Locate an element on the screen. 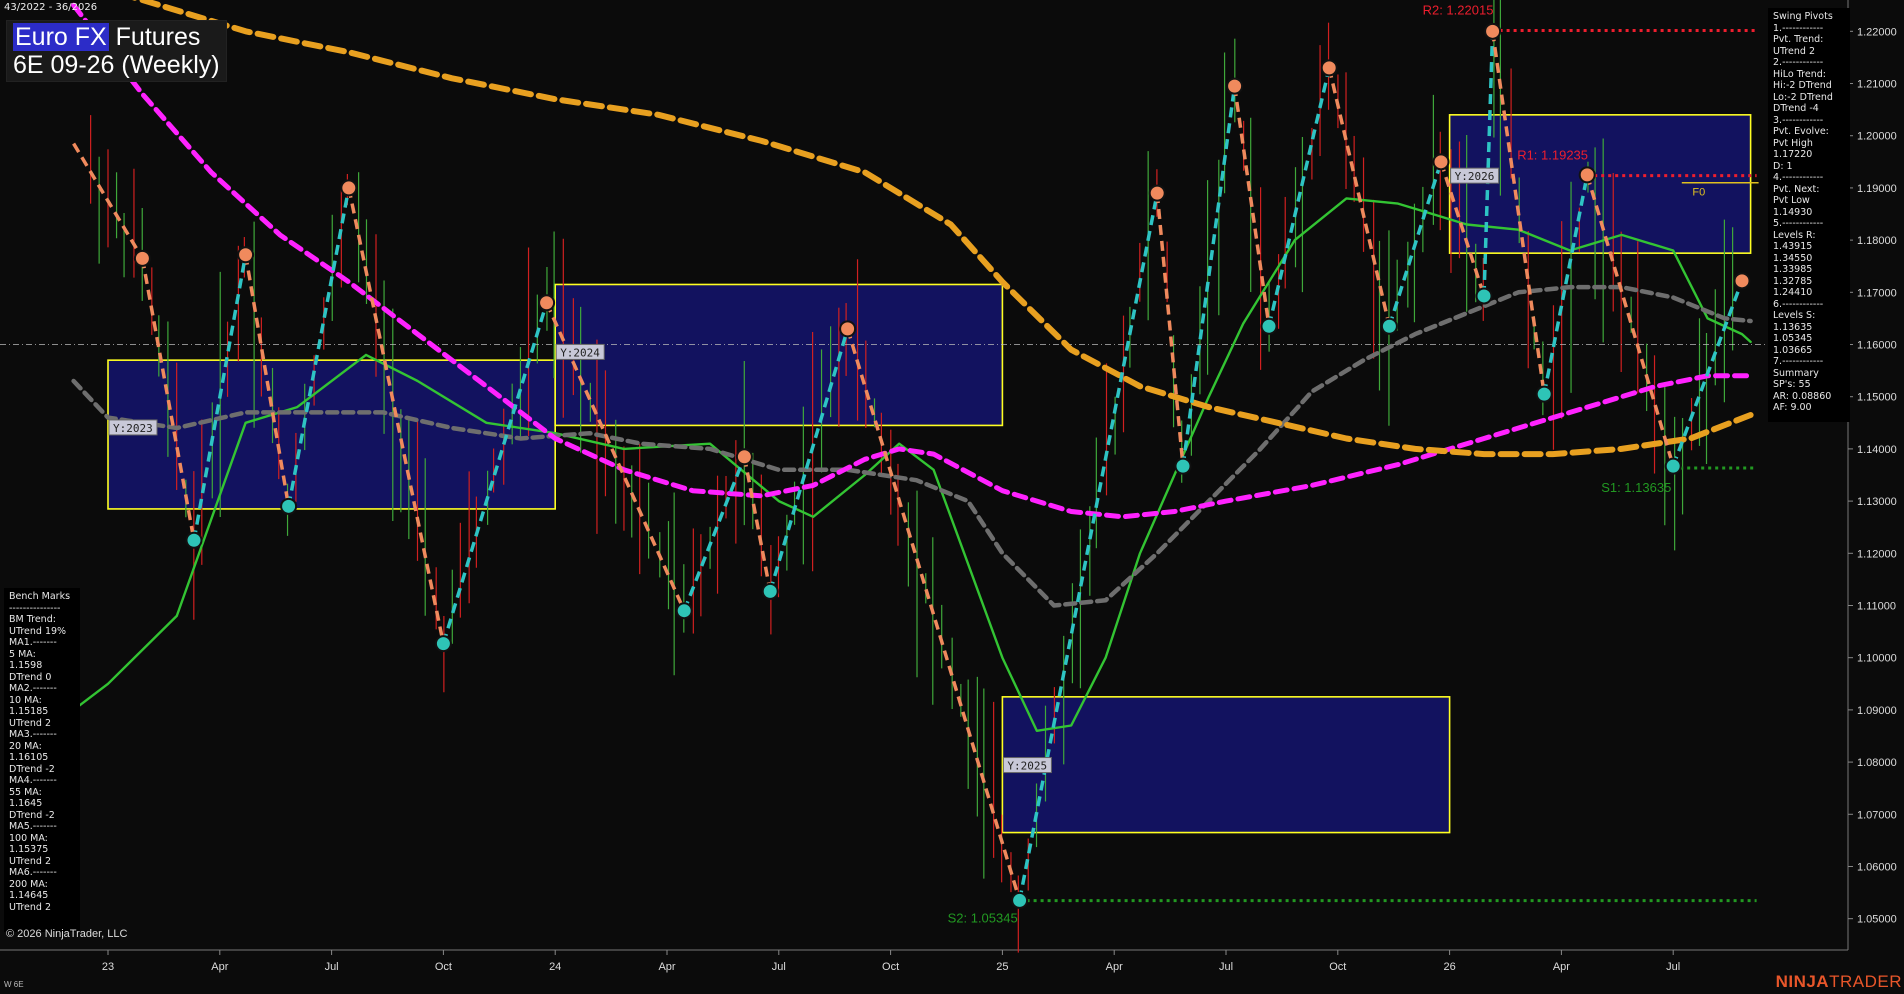 The width and height of the screenshot is (1904, 994). contract-name: 6E 09-26 (Weekly) is located at coordinates (116, 65).